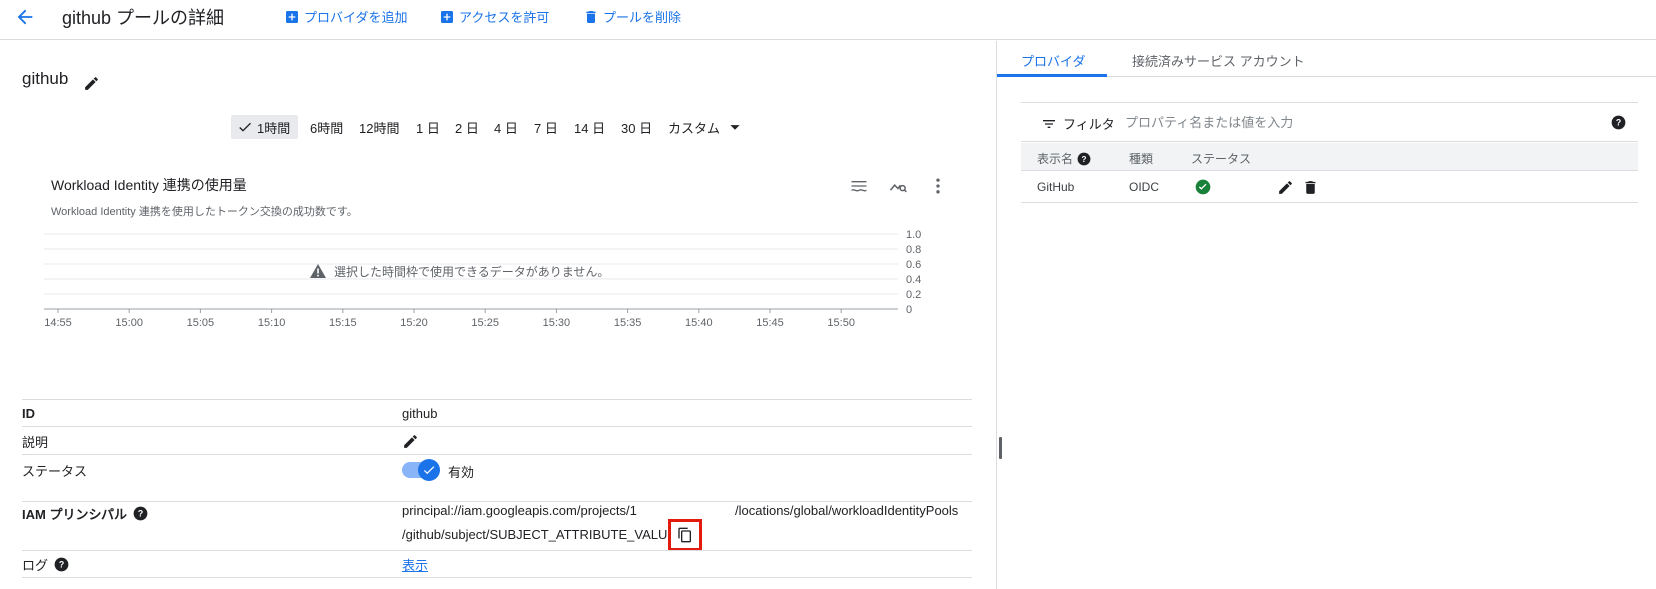  Describe the element at coordinates (628, 323) in the screenshot. I see `x-tick-label: 15:35` at that location.